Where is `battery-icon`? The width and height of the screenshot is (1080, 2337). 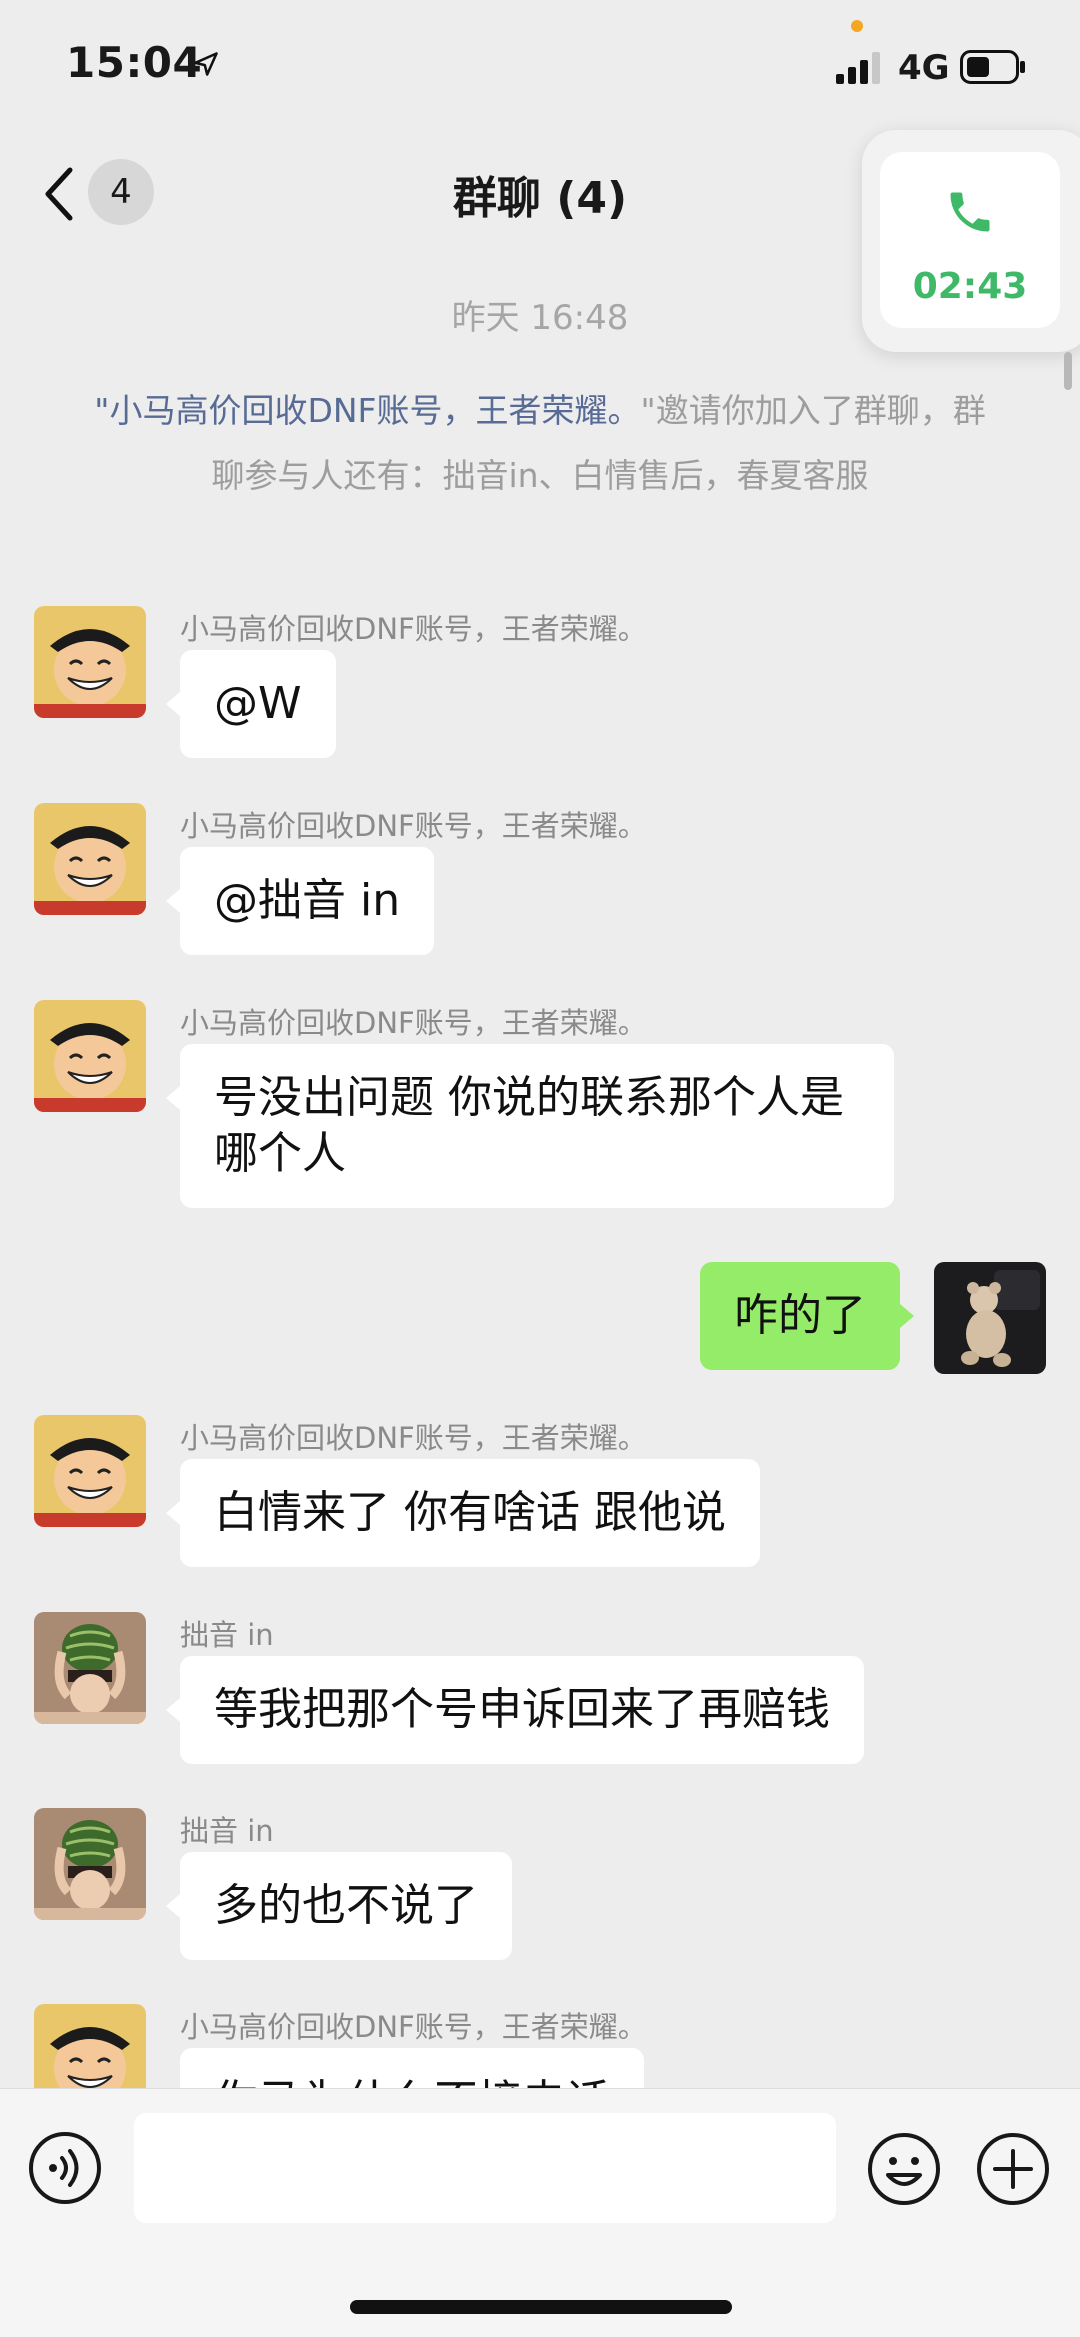
battery-icon is located at coordinates (992, 67).